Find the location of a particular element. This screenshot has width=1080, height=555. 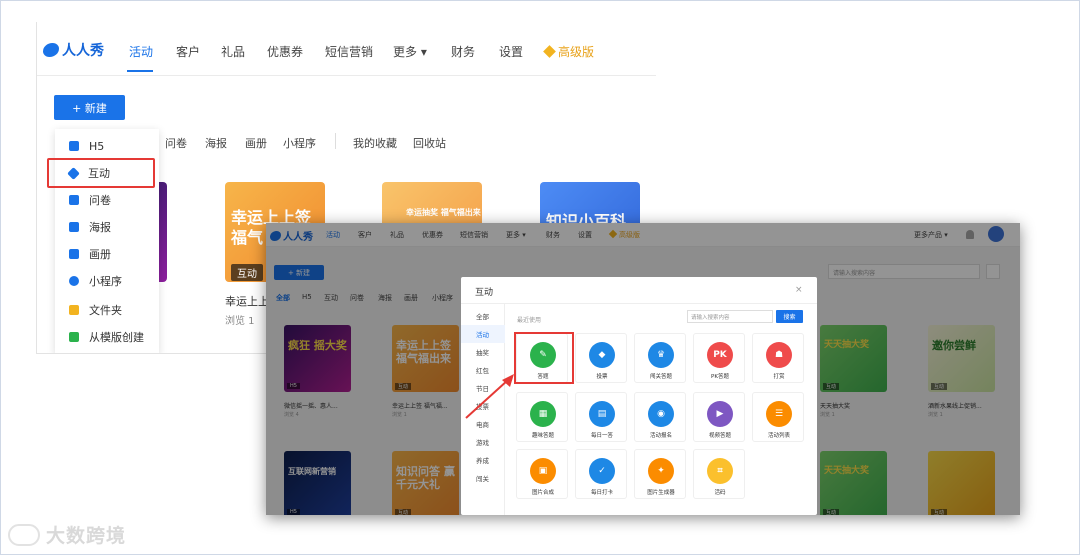

tile-pk: PK PK答题 is located at coordinates (719, 358).